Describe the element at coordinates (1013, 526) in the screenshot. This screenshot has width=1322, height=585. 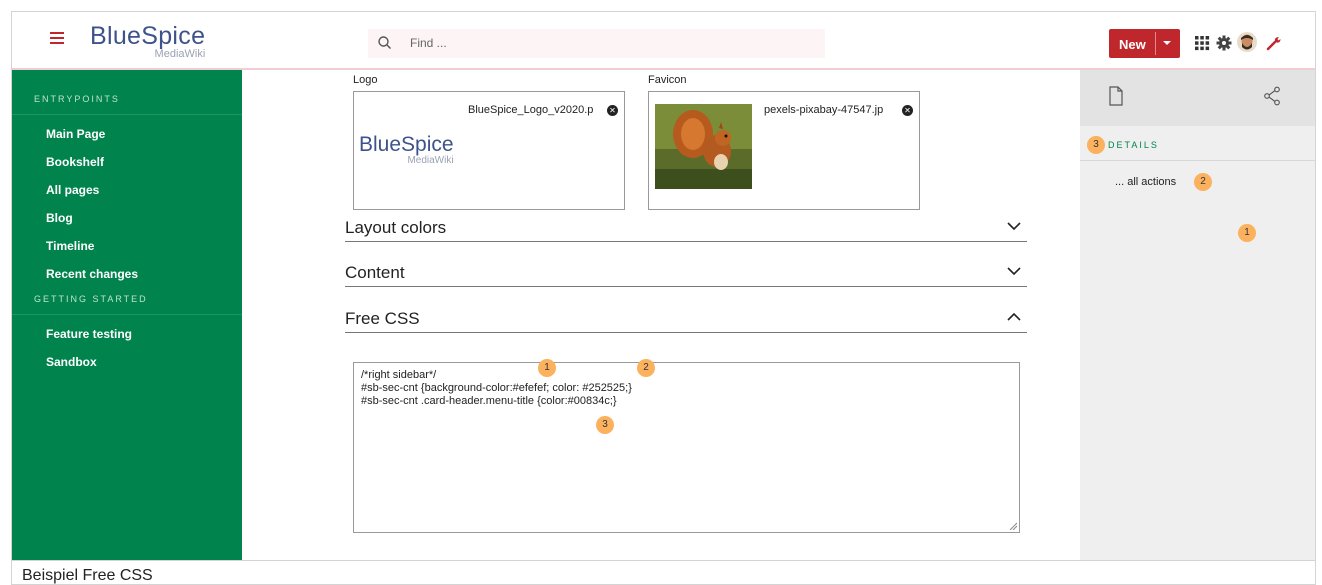
I see `resize-handle-icon` at that location.